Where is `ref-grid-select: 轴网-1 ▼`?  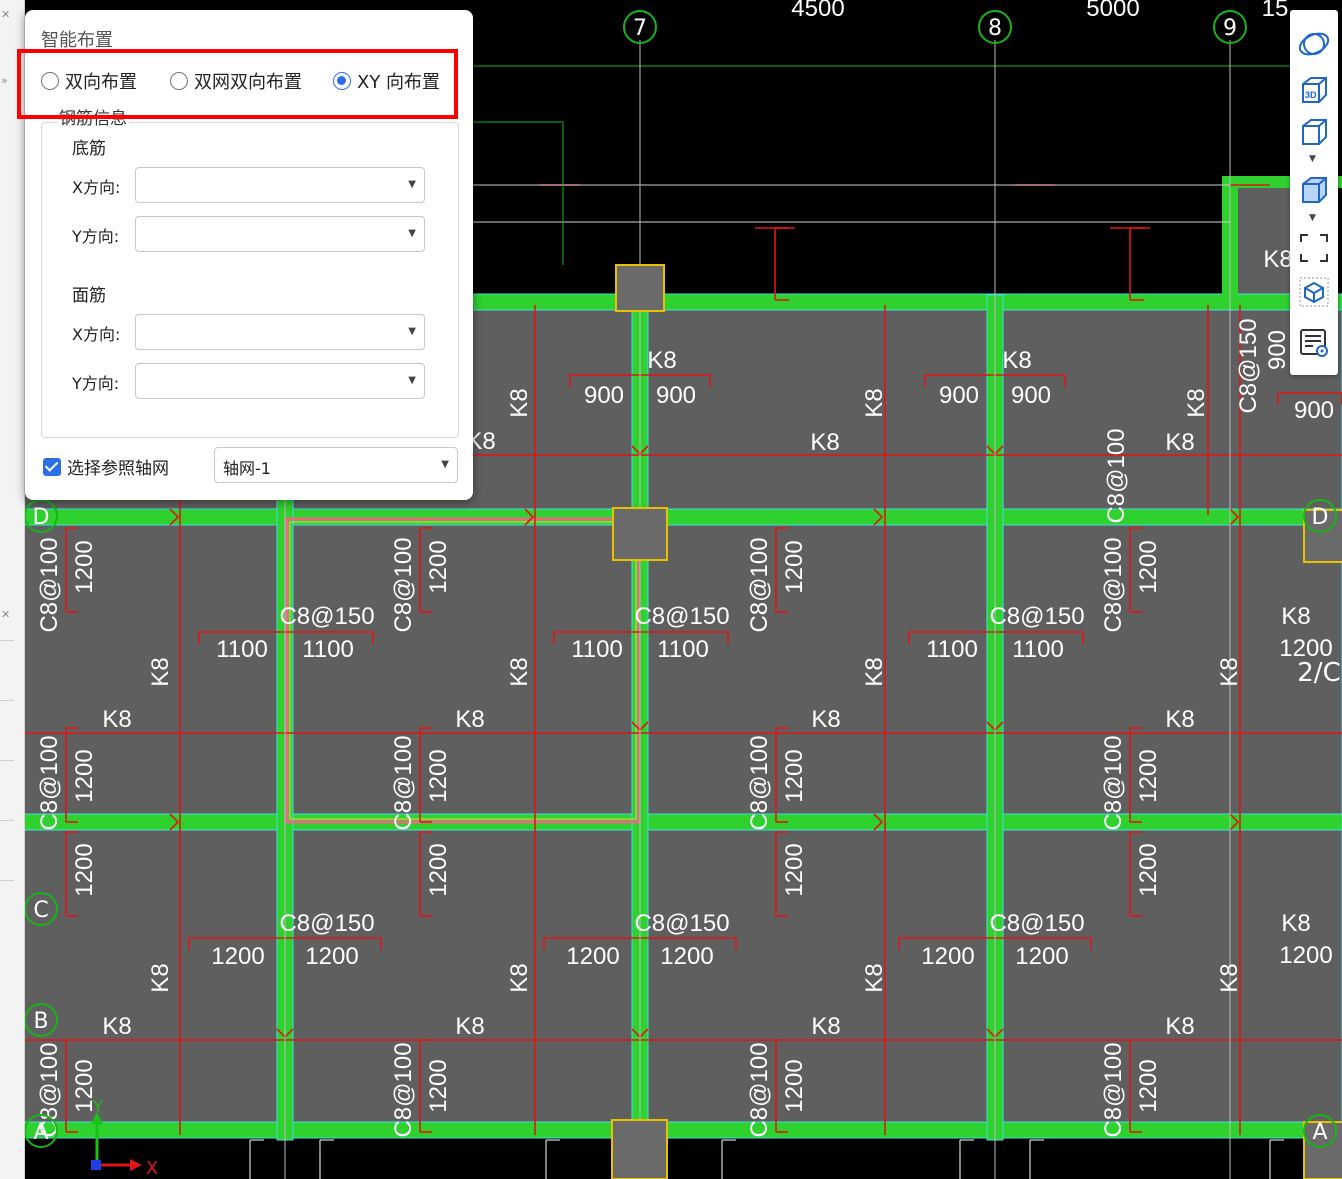
ref-grid-select: 轴网-1 ▼ is located at coordinates (336, 465).